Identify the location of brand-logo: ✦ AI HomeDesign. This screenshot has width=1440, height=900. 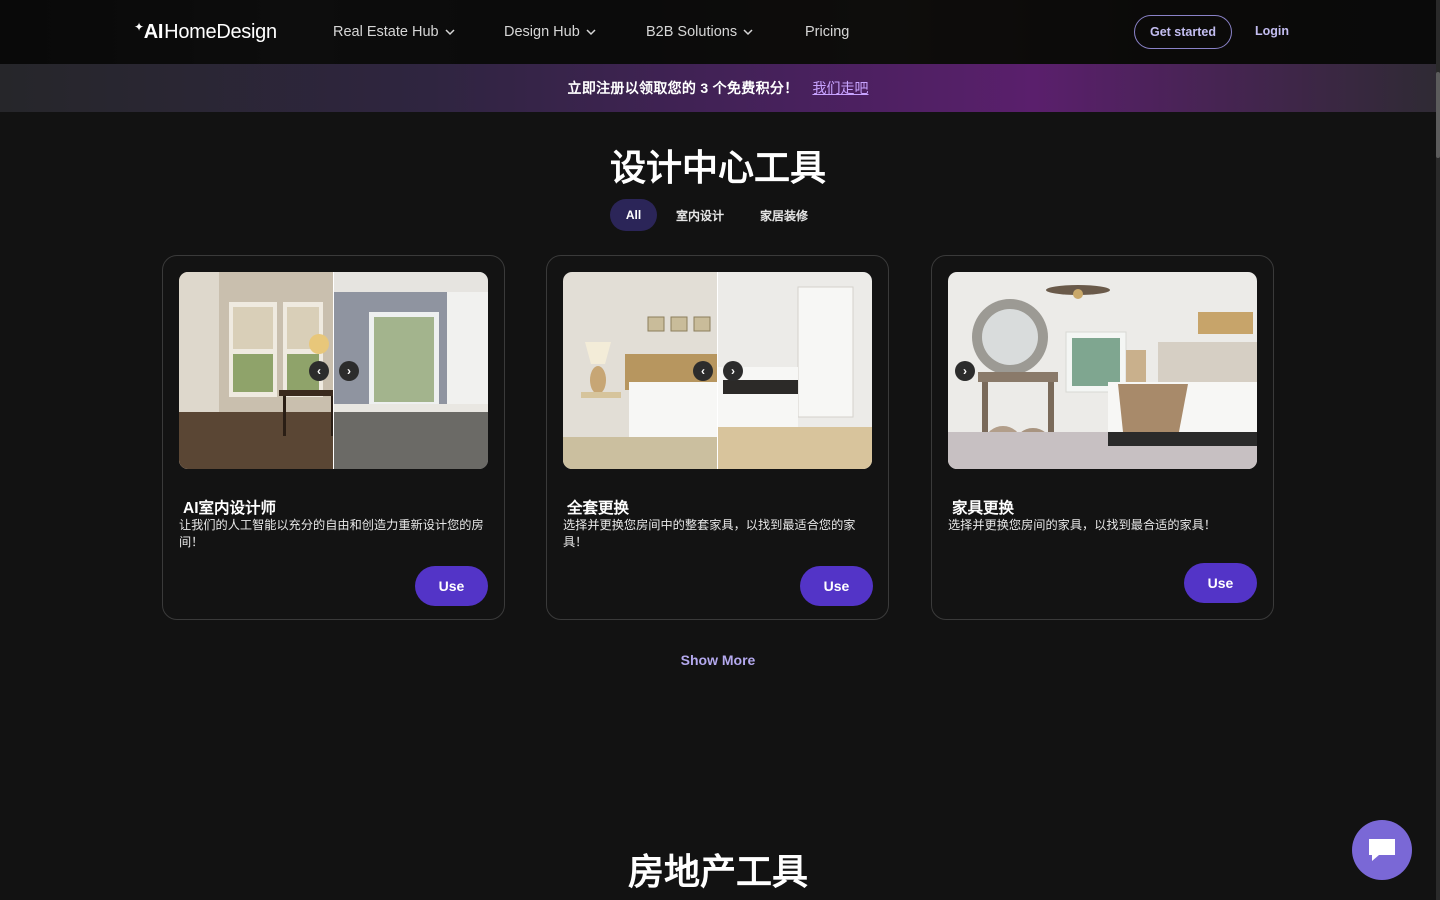
(205, 32).